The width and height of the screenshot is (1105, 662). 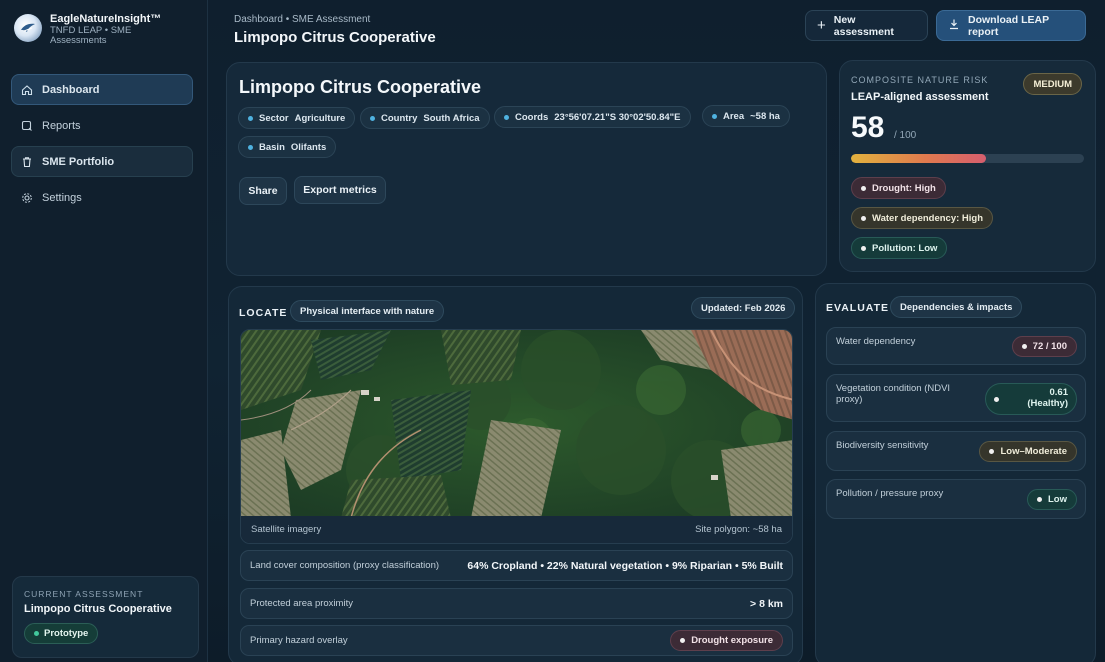 What do you see at coordinates (274, 118) in the screenshot?
I see `chip-key: Sector` at bounding box center [274, 118].